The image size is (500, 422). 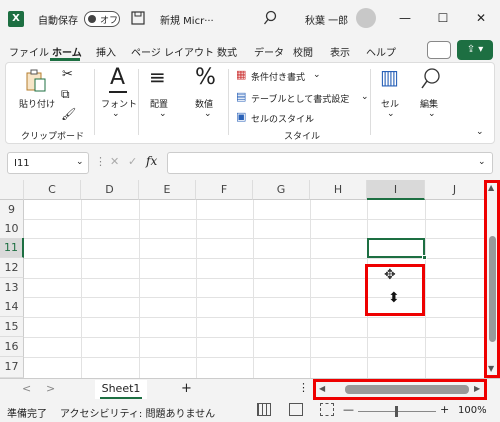 What do you see at coordinates (26, 388) in the screenshot?
I see `prev-sheet-button: <` at bounding box center [26, 388].